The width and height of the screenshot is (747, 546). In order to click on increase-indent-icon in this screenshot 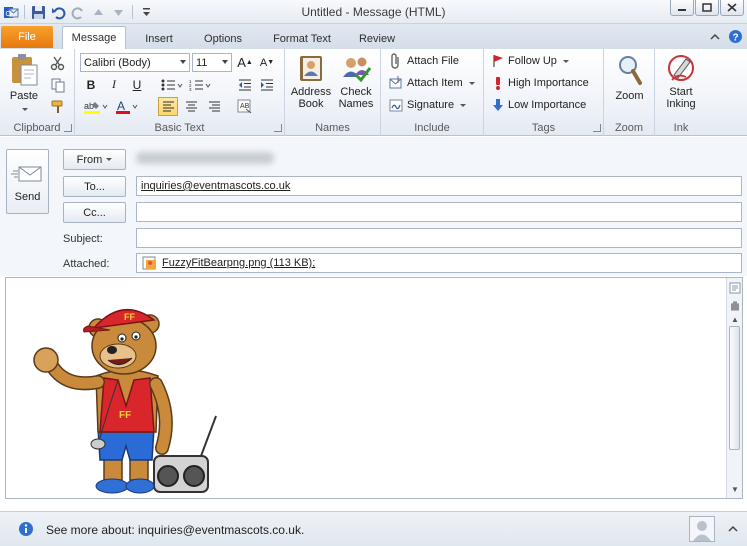, I will do `click(267, 84)`.